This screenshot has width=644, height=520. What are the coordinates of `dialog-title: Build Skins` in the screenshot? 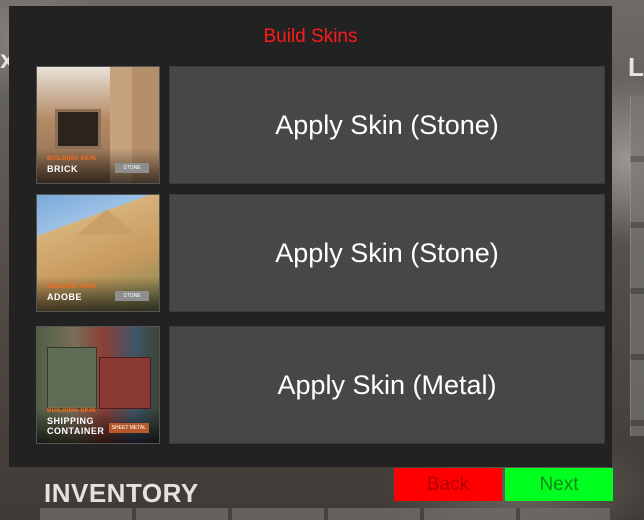 It's located at (310, 36).